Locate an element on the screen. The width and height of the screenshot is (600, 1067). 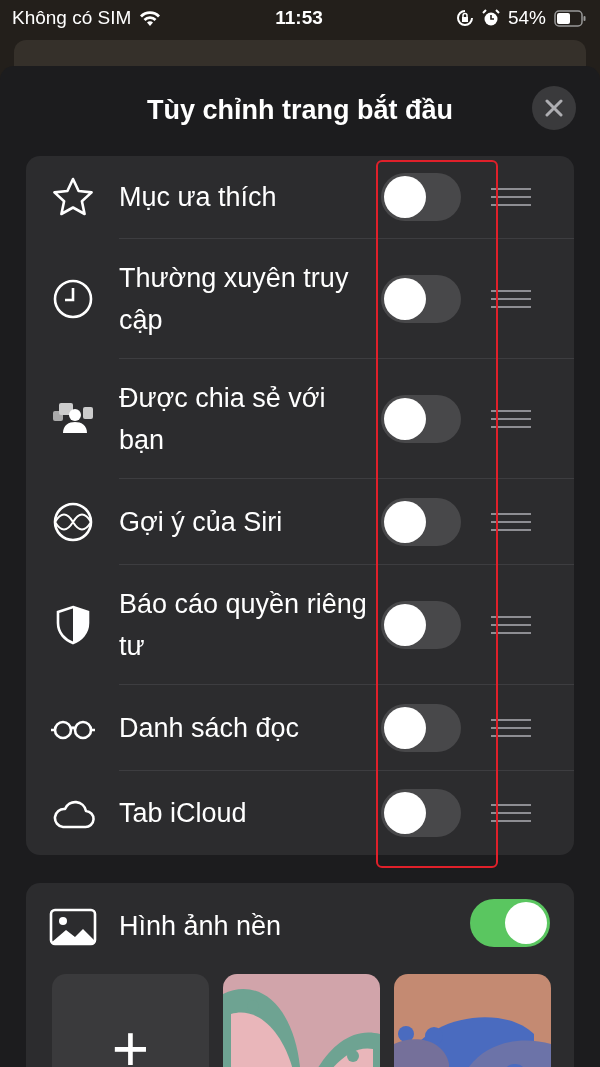
section-label: Tab iCloud is located at coordinates (183, 813).